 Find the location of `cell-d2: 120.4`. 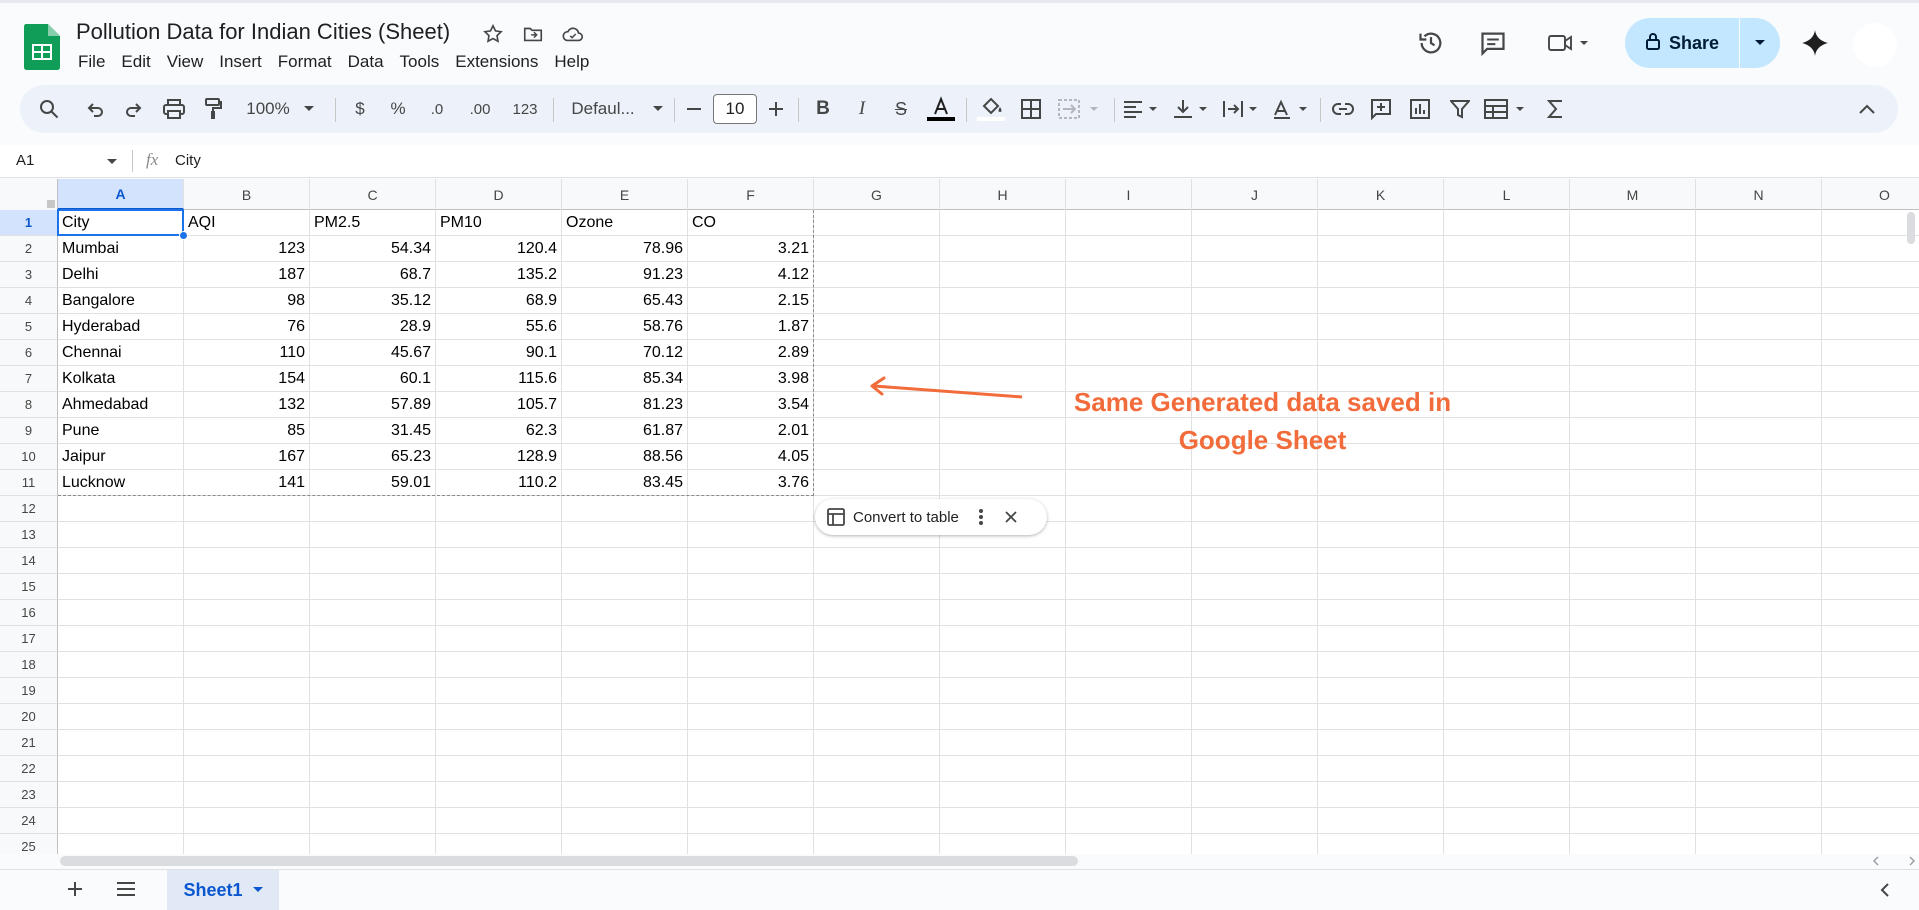

cell-d2: 120.4 is located at coordinates (499, 249).